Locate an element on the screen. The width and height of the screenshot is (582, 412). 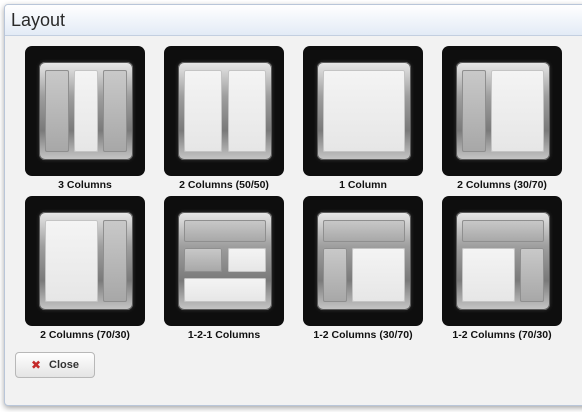
layout-option-2-columns-70-30: 2 Columns (70/30) is located at coordinates (85, 269).